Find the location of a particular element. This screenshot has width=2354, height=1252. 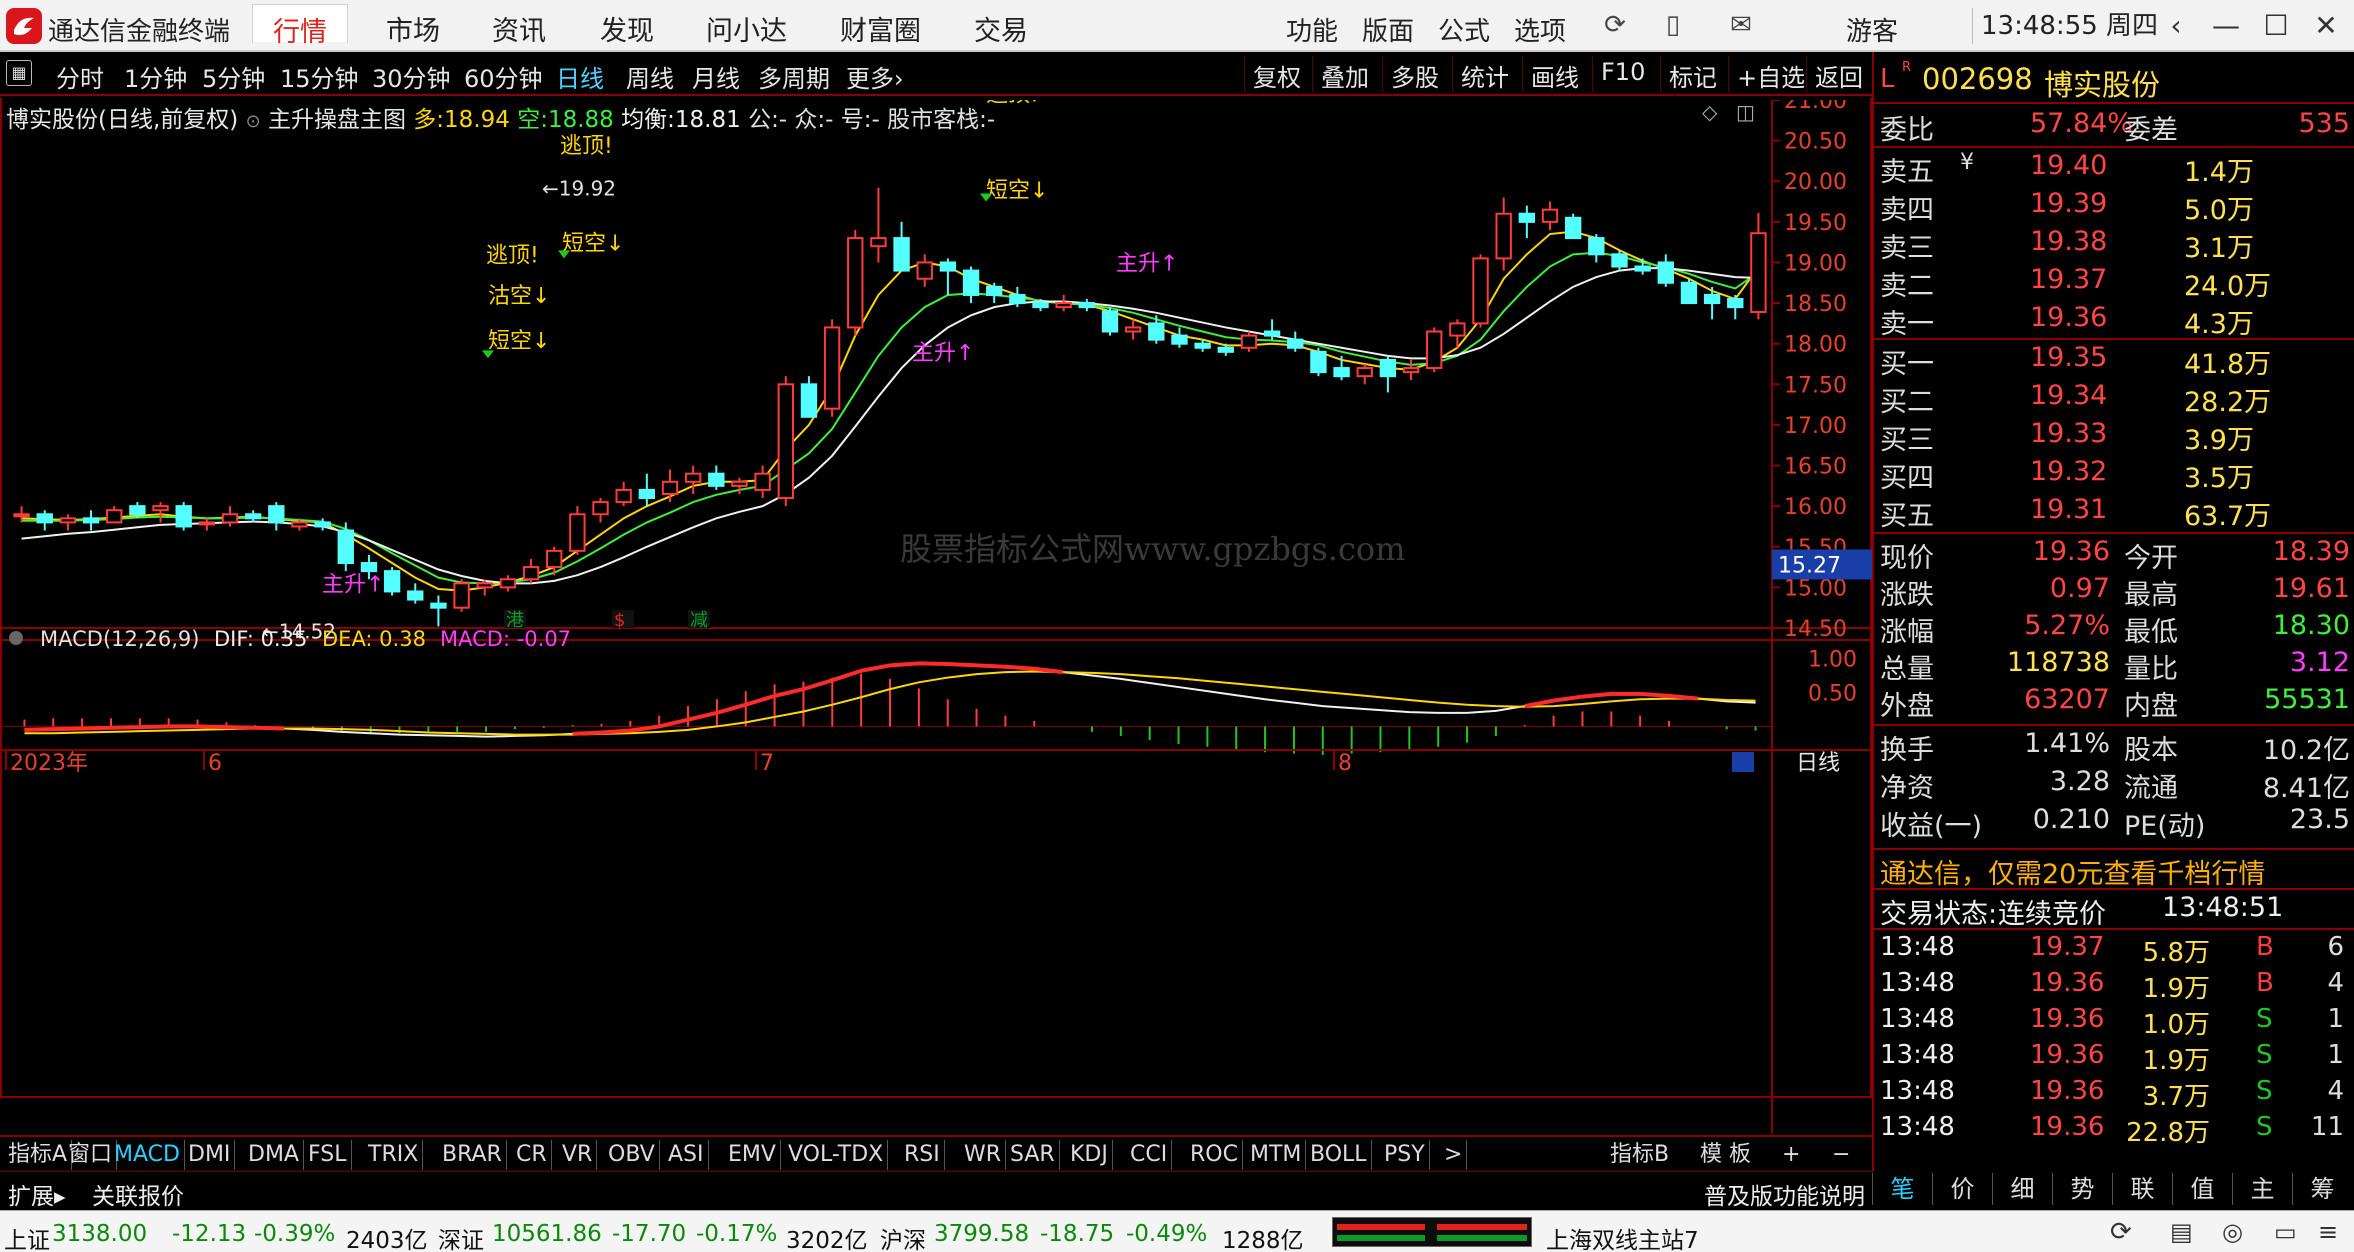

period-weekly: 周线 is located at coordinates (650, 76).